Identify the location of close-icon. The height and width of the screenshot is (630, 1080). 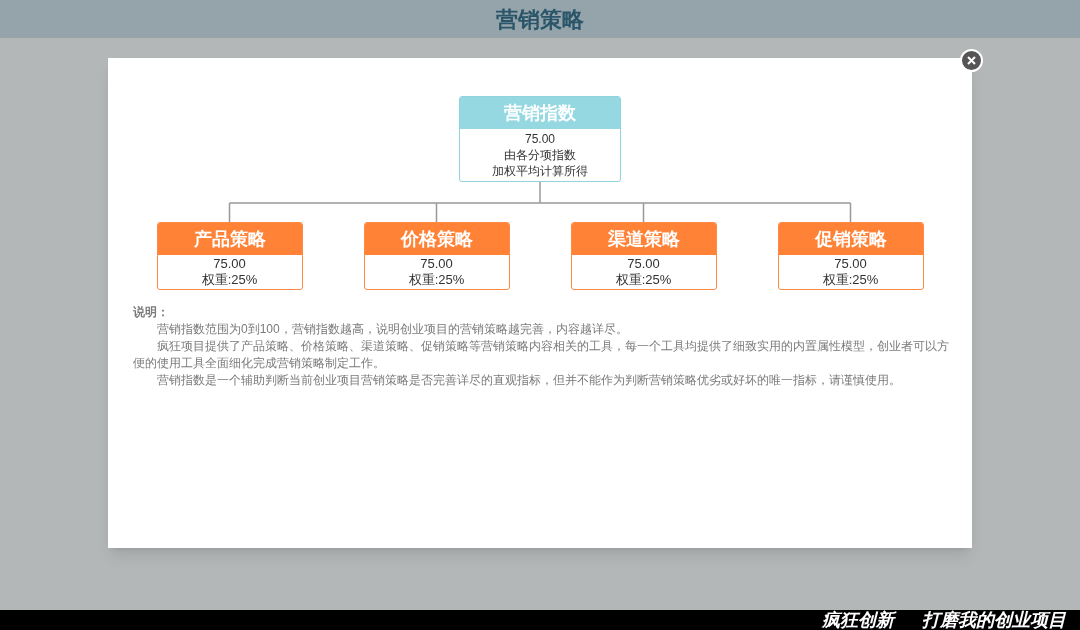
(971, 60).